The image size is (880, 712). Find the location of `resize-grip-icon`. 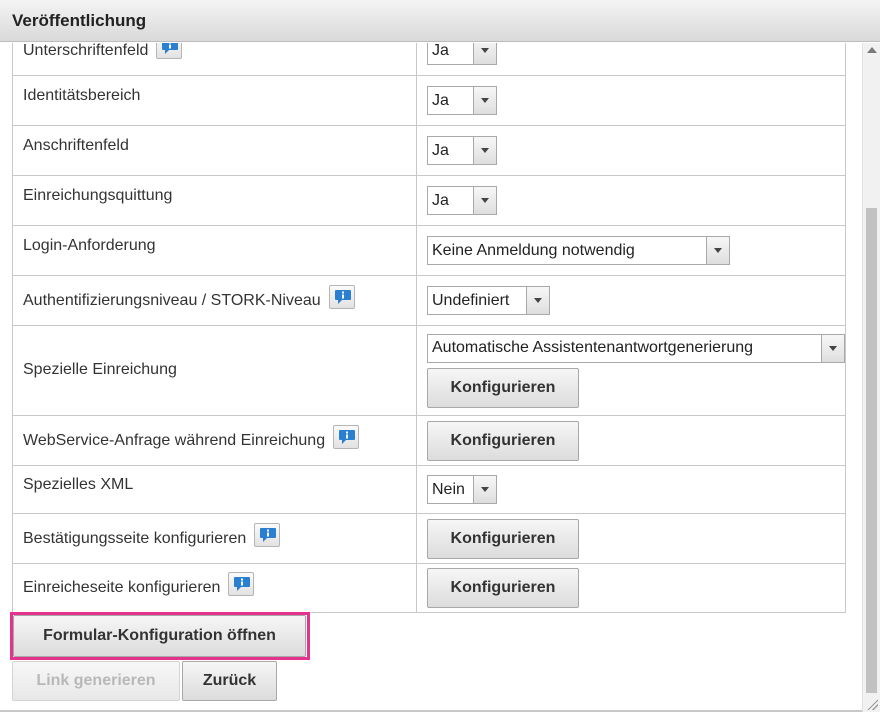

resize-grip-icon is located at coordinates (872, 704).